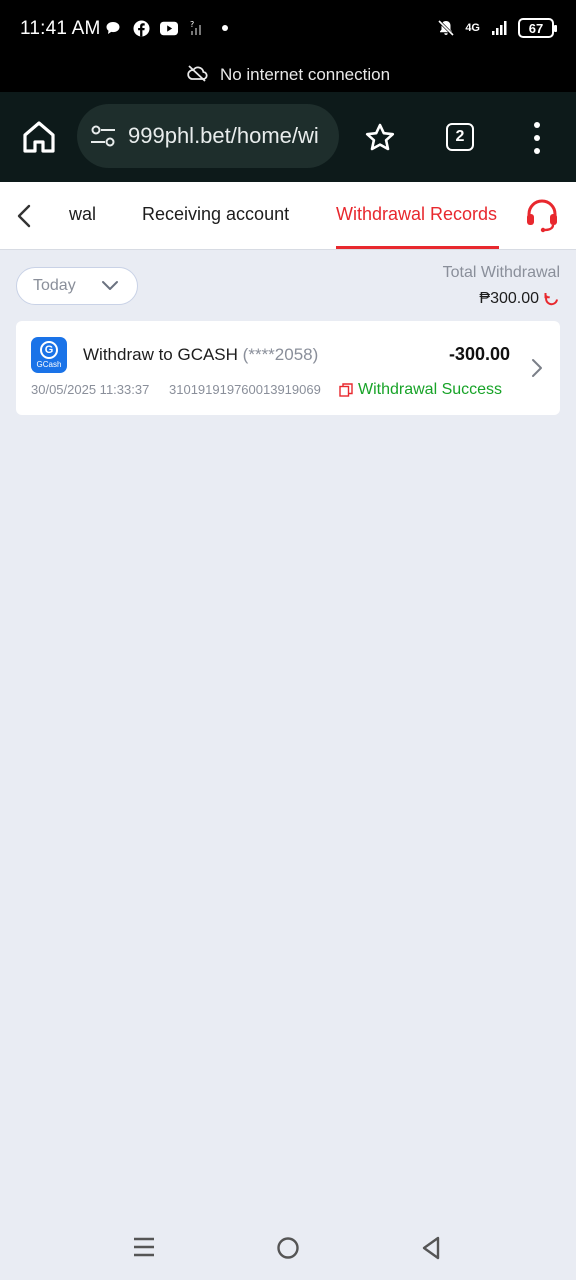  Describe the element at coordinates (225, 28) in the screenshot. I see `dot-icon` at that location.